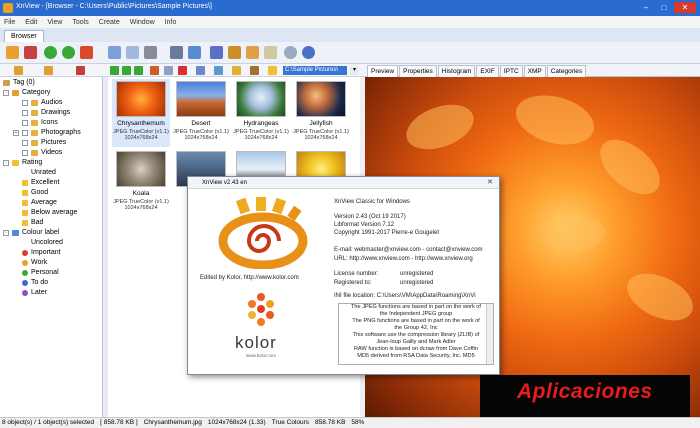 This screenshot has width=700, height=428. I want to click on address-dropdown-icon: ▾, so click(354, 70).